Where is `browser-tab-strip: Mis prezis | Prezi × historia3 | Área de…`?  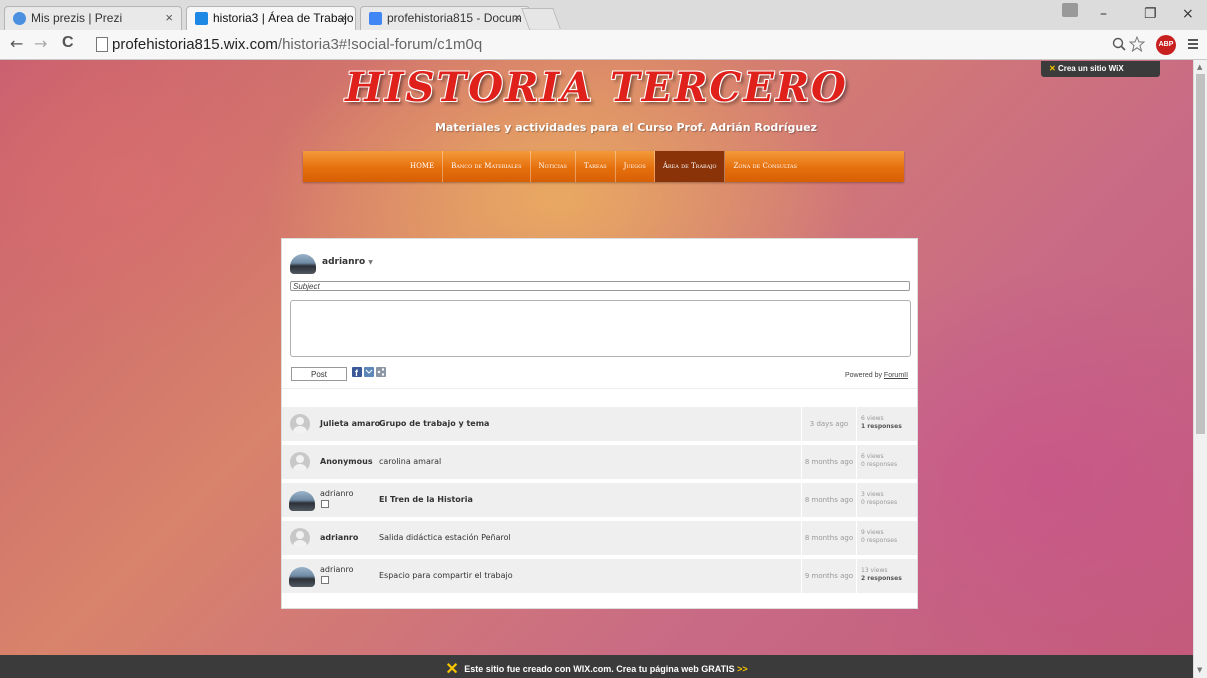
browser-tab-strip: Mis prezis | Prezi × historia3 | Área de… is located at coordinates (603, 15).